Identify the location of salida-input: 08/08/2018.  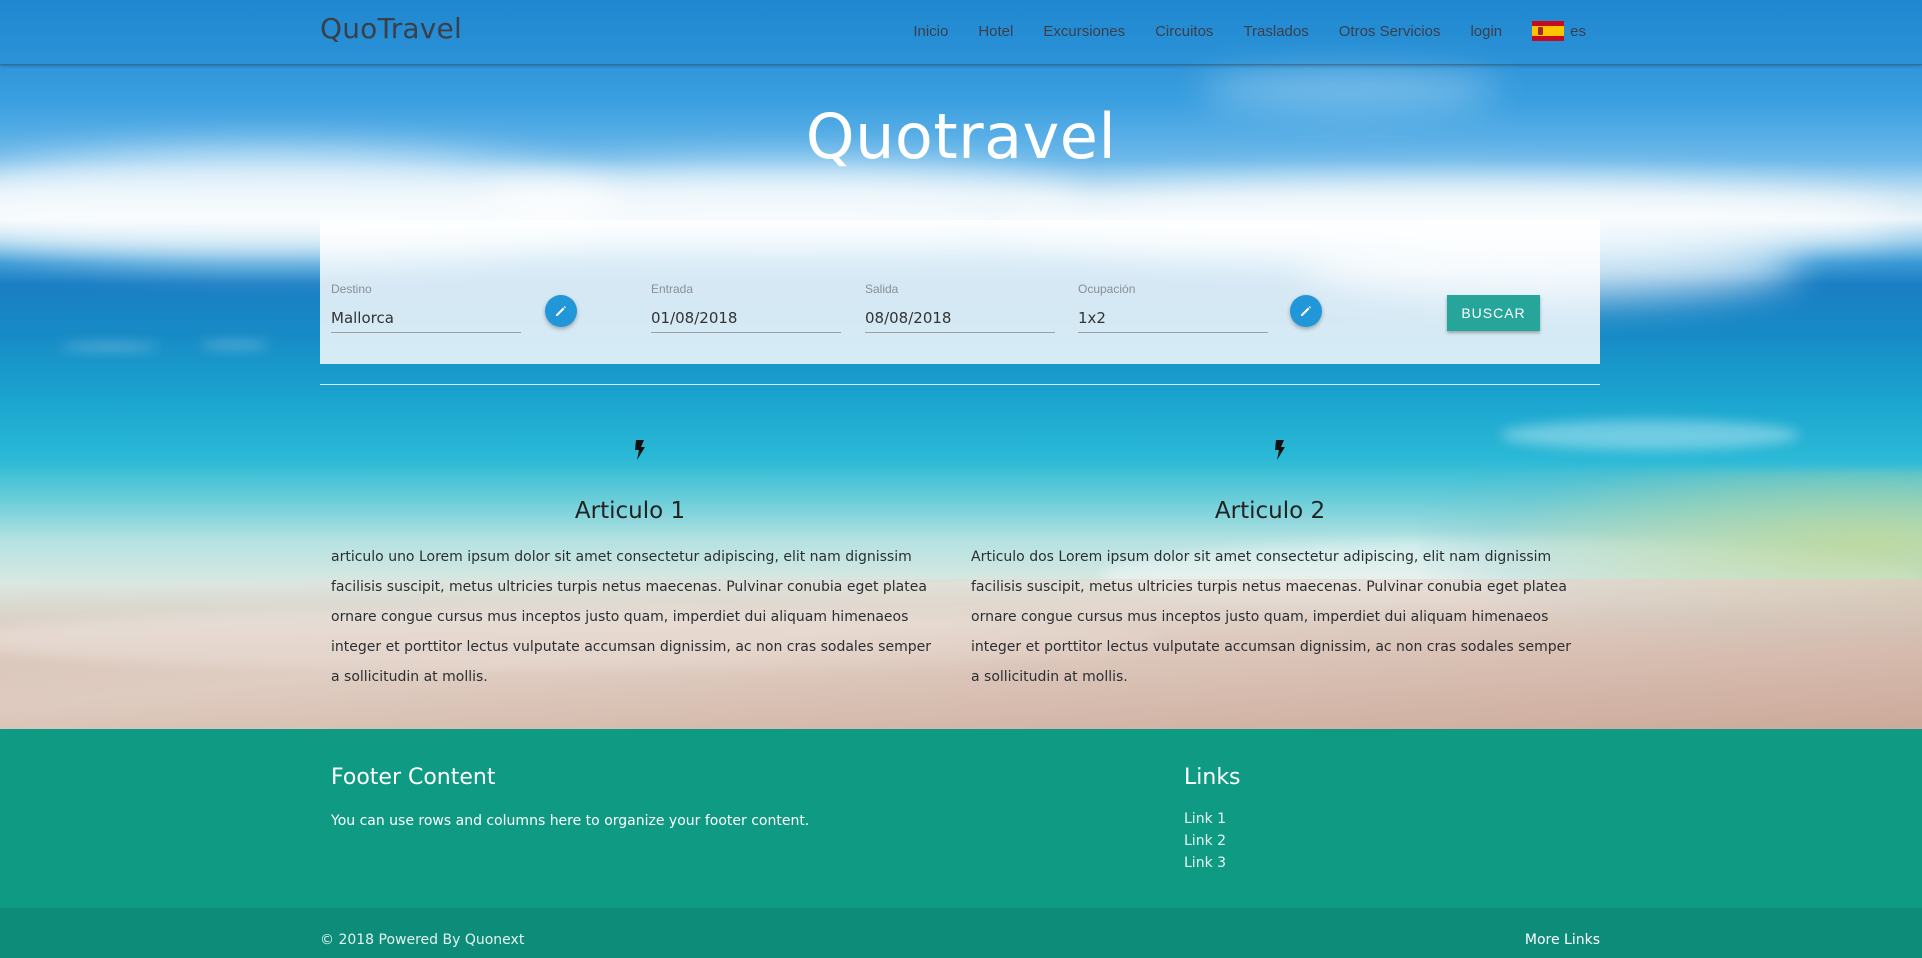
(960, 318).